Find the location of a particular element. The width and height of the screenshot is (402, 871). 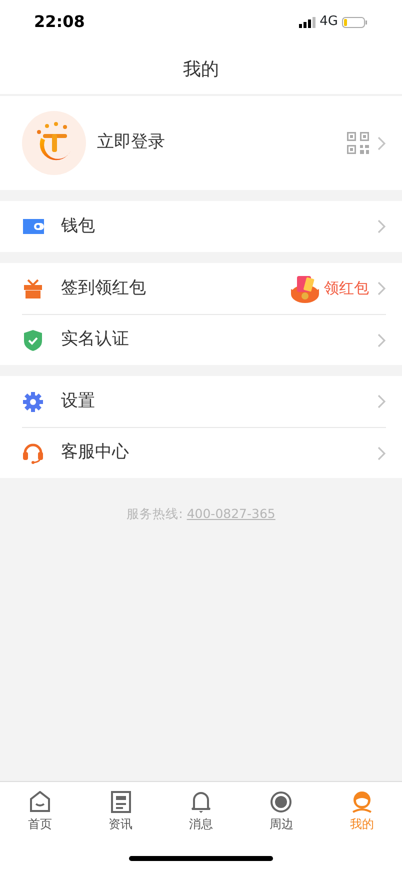

target-icon is located at coordinates (281, 802).